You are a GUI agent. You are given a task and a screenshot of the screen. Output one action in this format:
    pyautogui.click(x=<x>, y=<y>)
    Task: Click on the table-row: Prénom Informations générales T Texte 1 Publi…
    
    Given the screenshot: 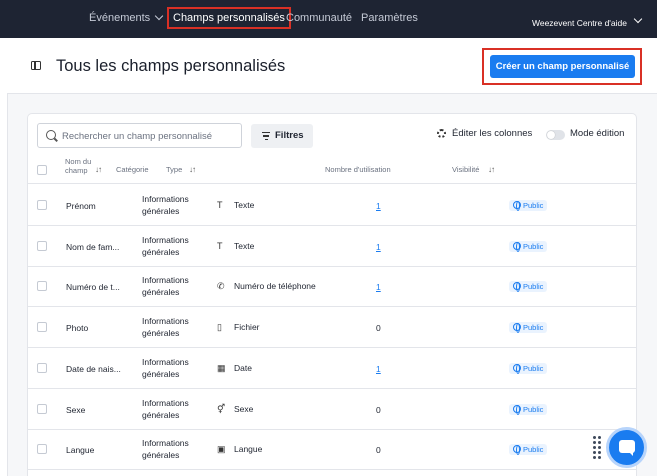 What is the action you would take?
    pyautogui.click(x=332, y=205)
    